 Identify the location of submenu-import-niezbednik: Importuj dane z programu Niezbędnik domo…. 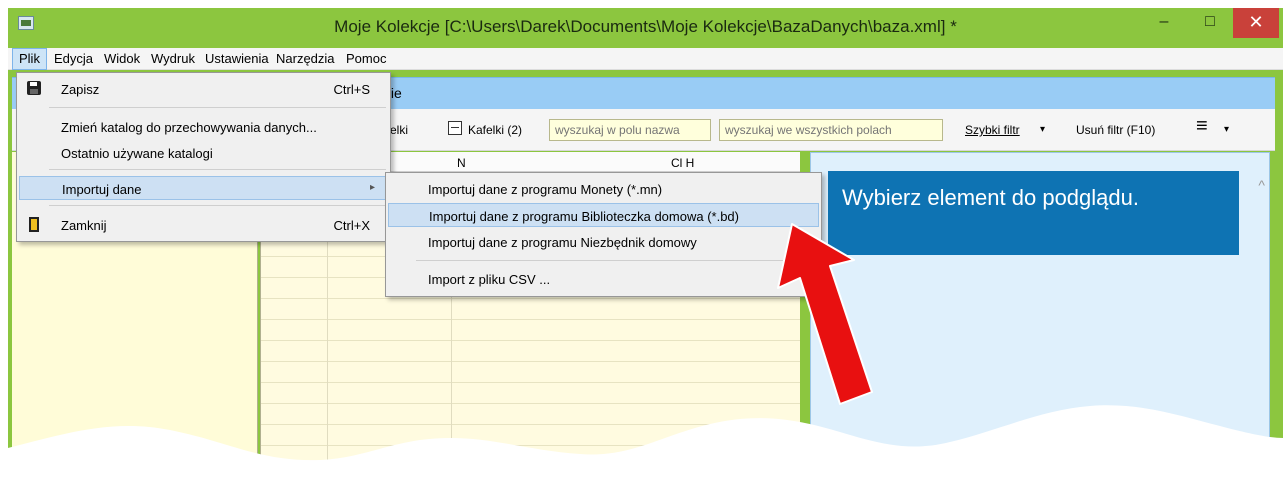
(603, 242).